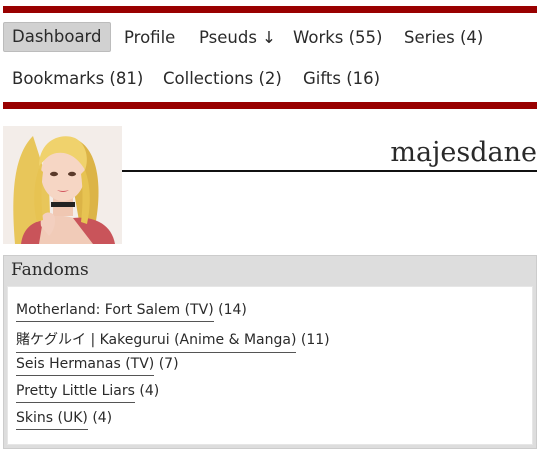 This screenshot has width=540, height=451. Describe the element at coordinates (341, 79) in the screenshot. I see `nav-gifts: Gifts (16)` at that location.